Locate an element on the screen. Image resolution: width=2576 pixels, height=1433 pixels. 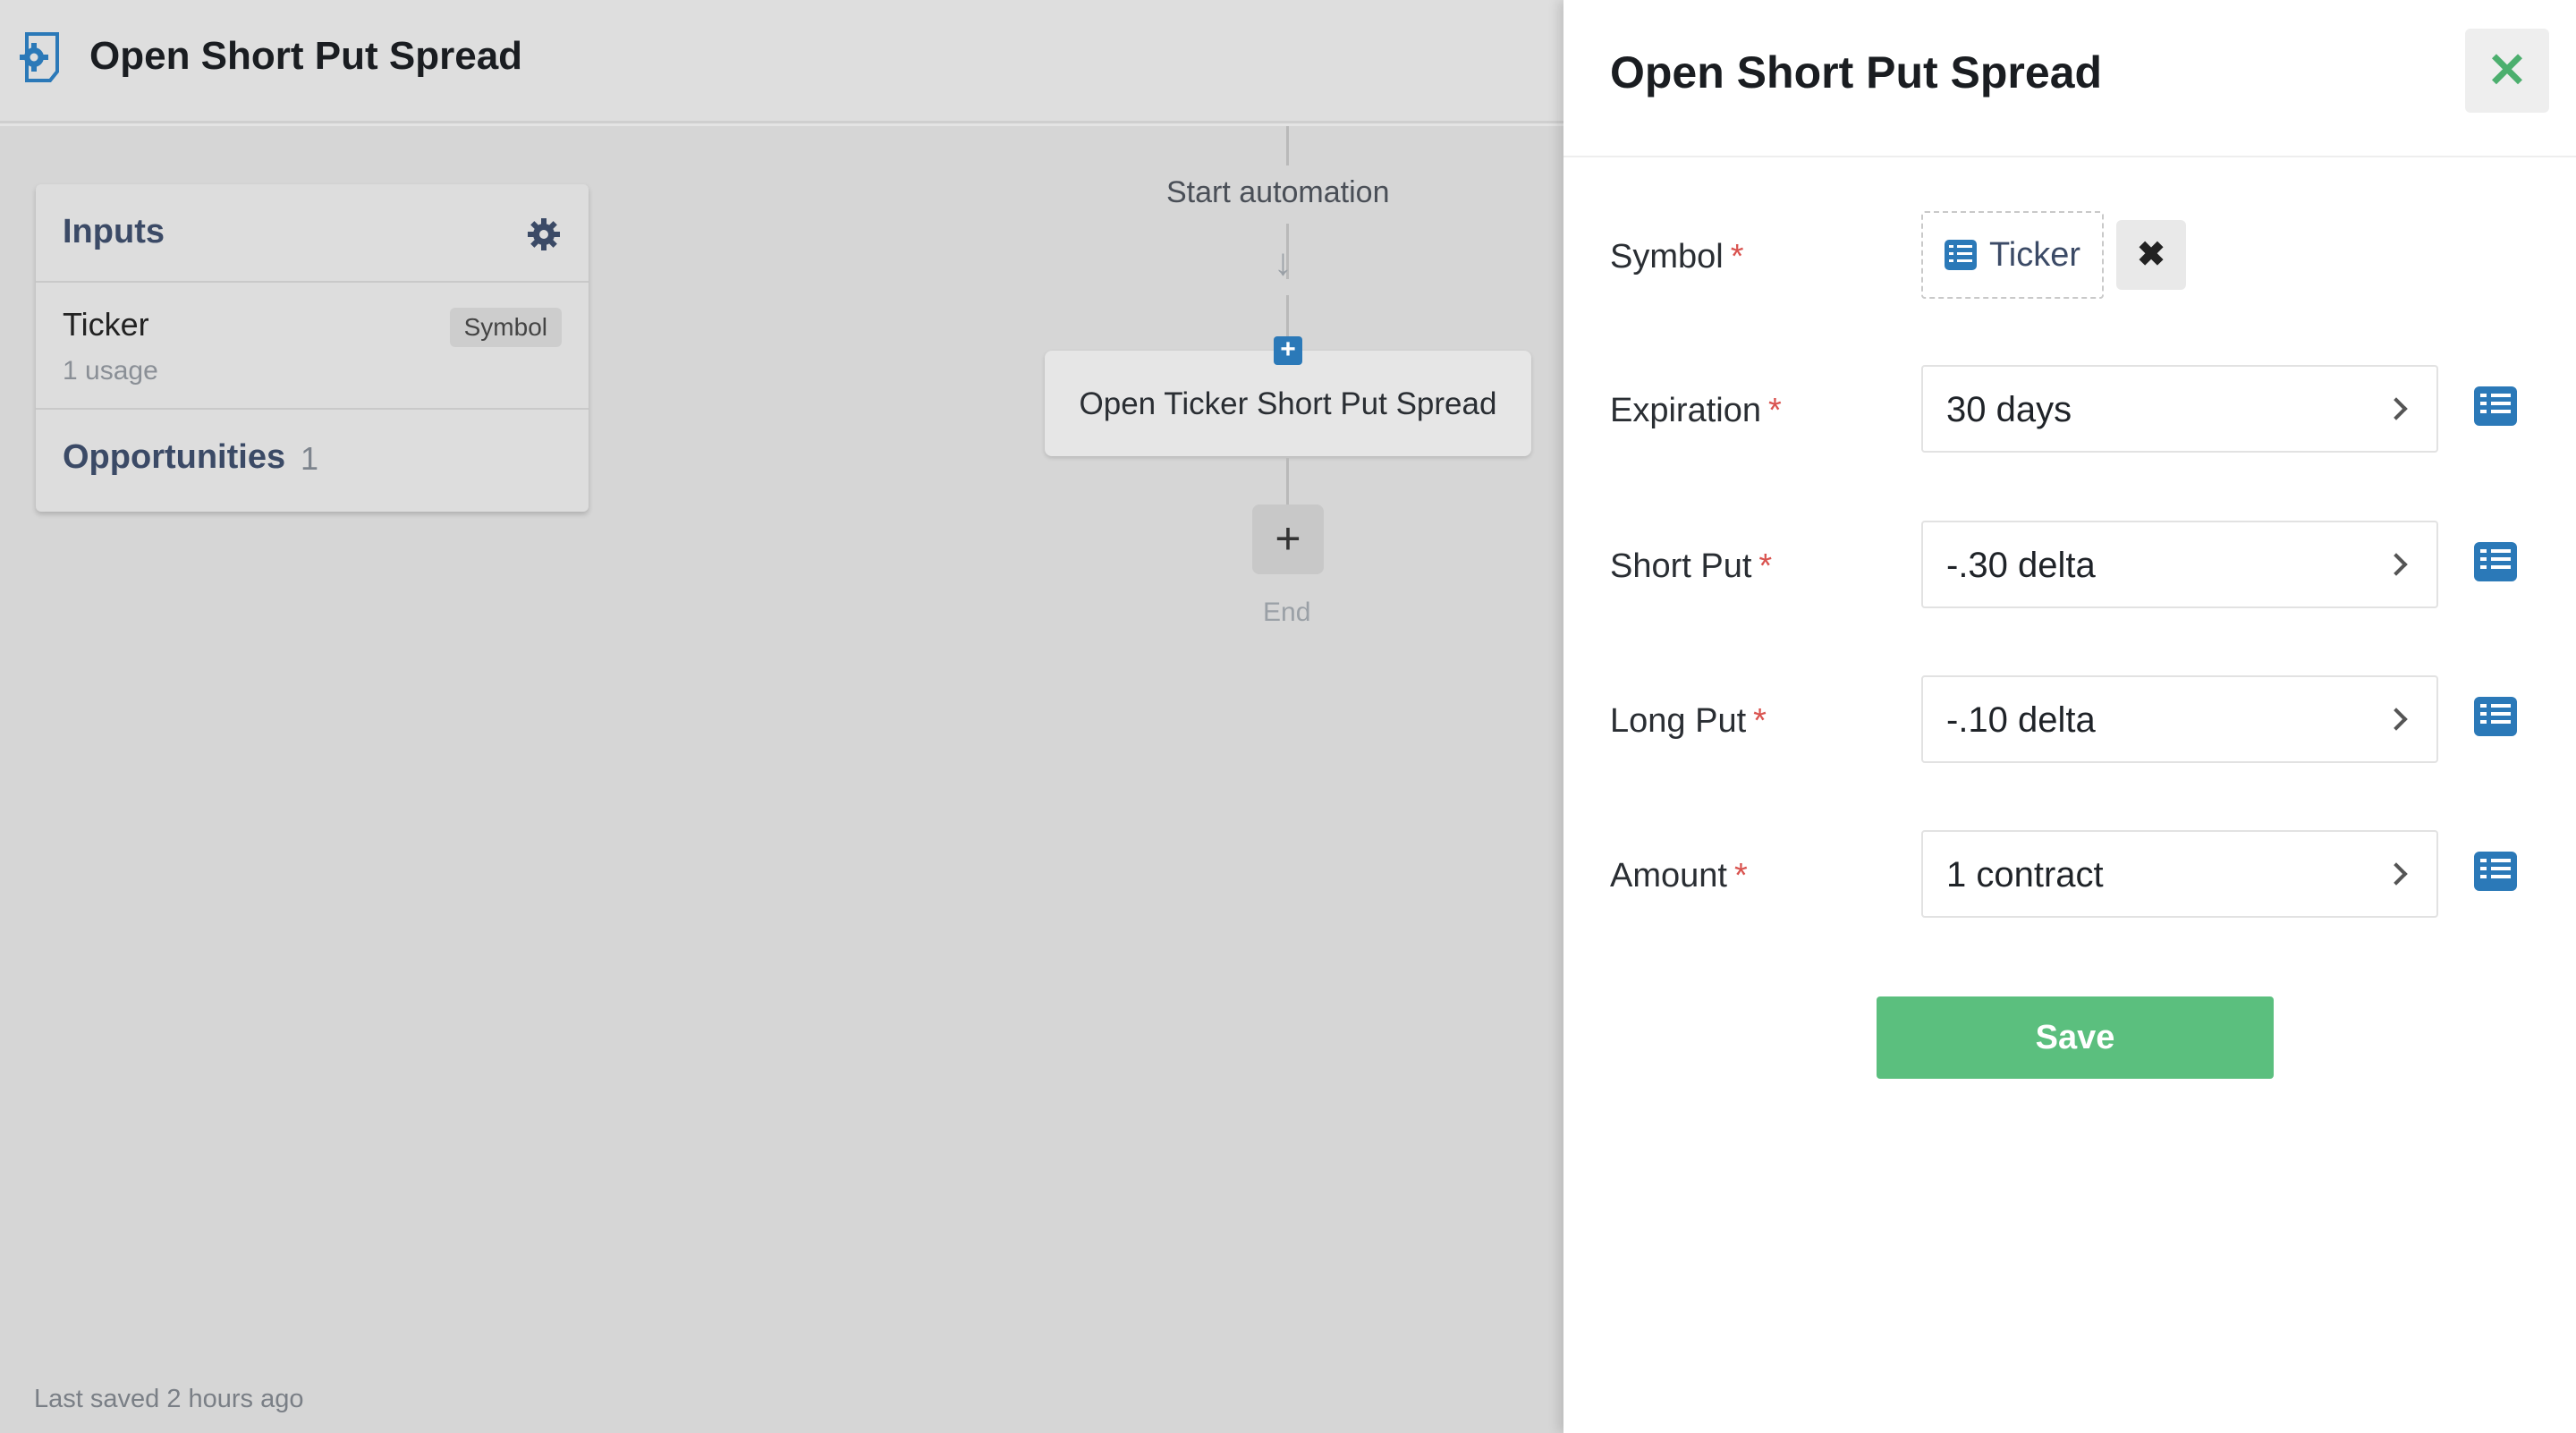
close-icon: ✕ is located at coordinates (2507, 71).